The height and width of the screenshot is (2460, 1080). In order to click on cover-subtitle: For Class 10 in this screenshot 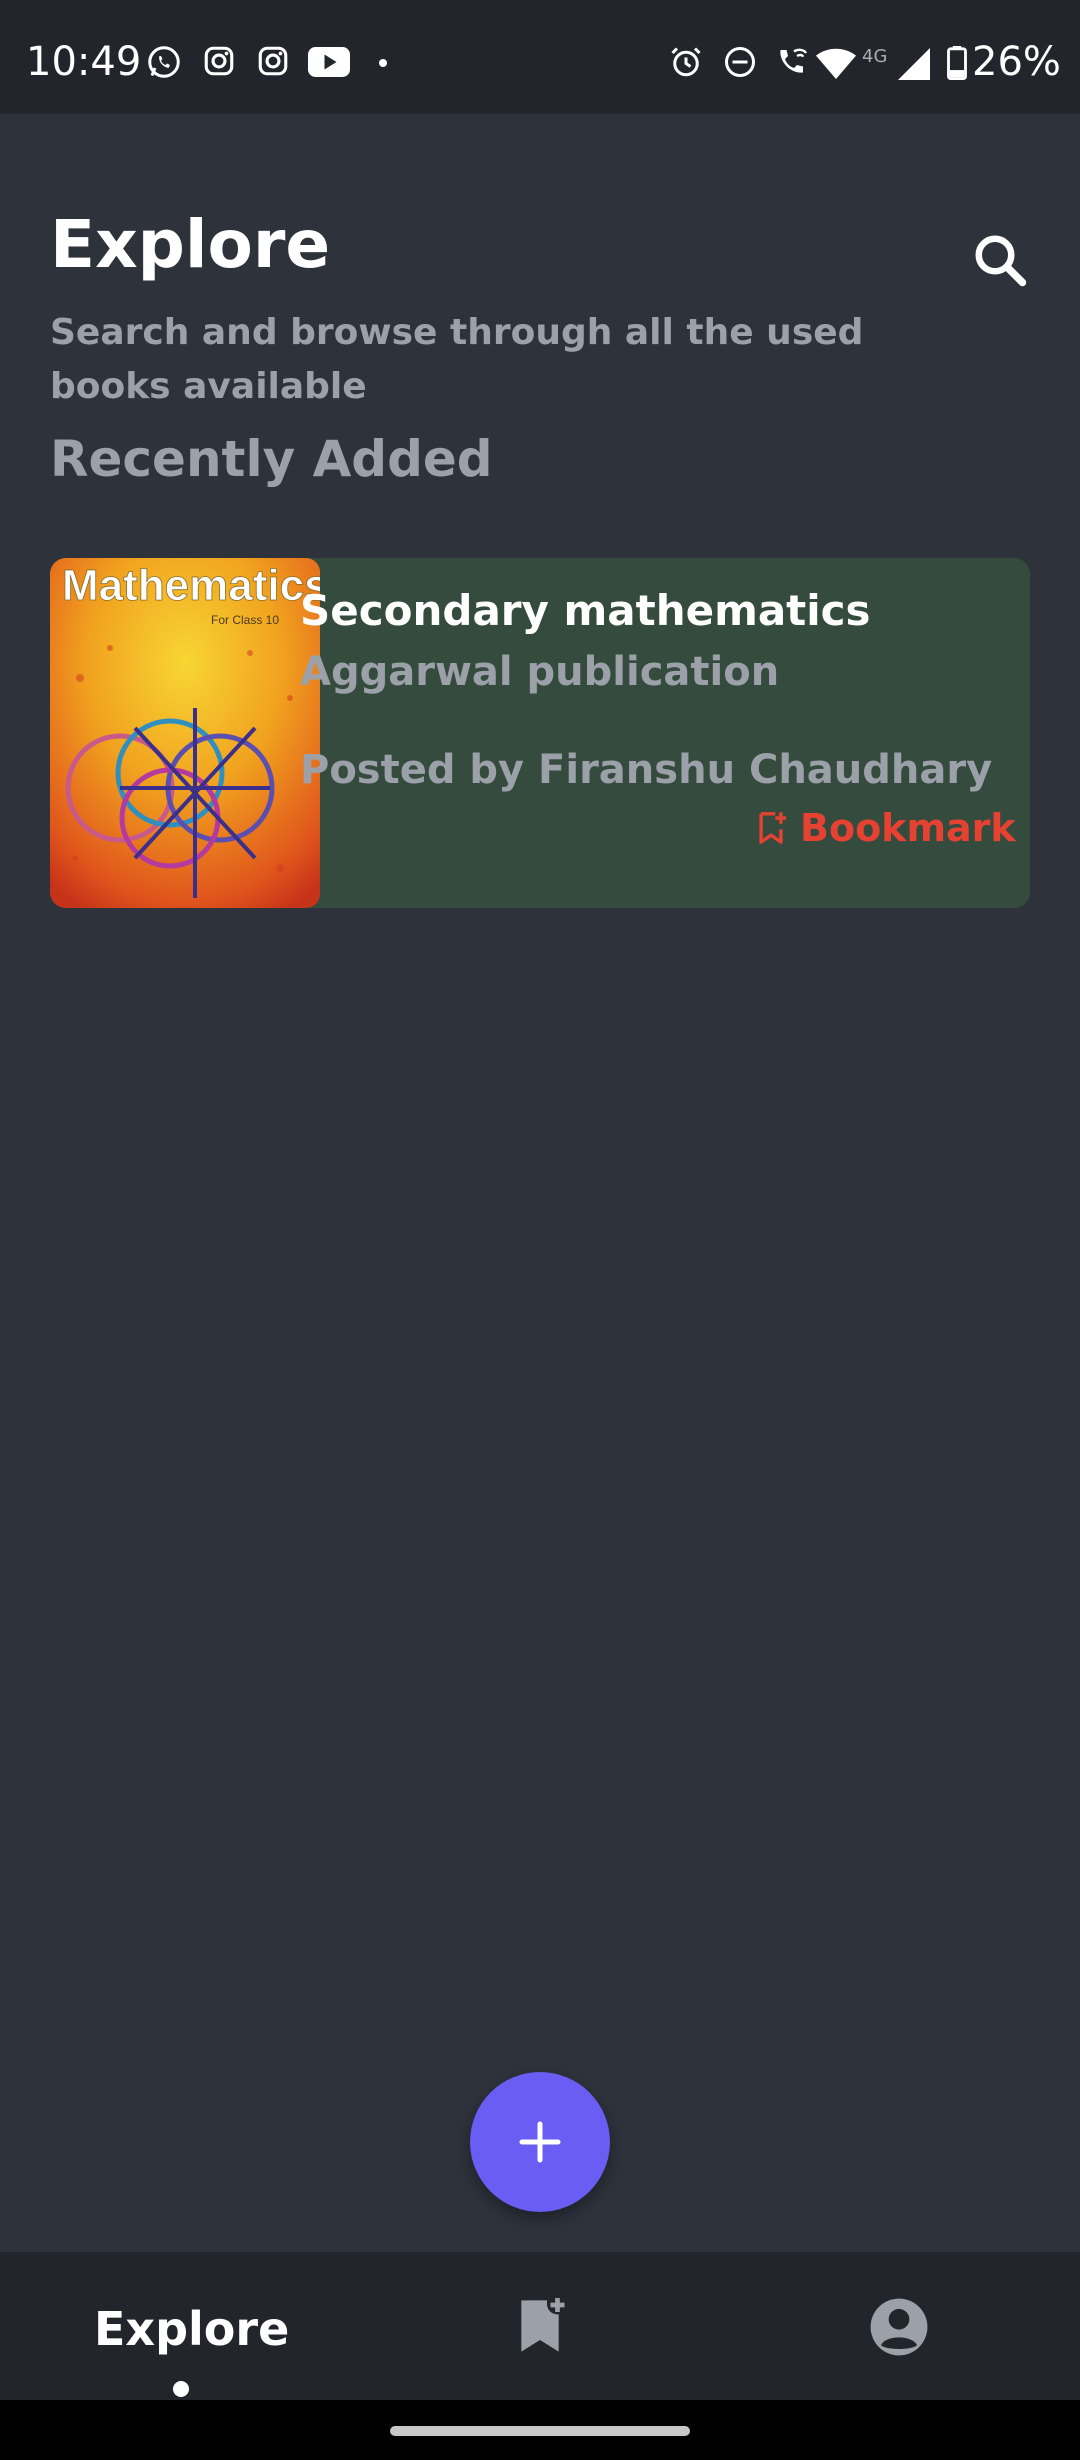, I will do `click(245, 620)`.